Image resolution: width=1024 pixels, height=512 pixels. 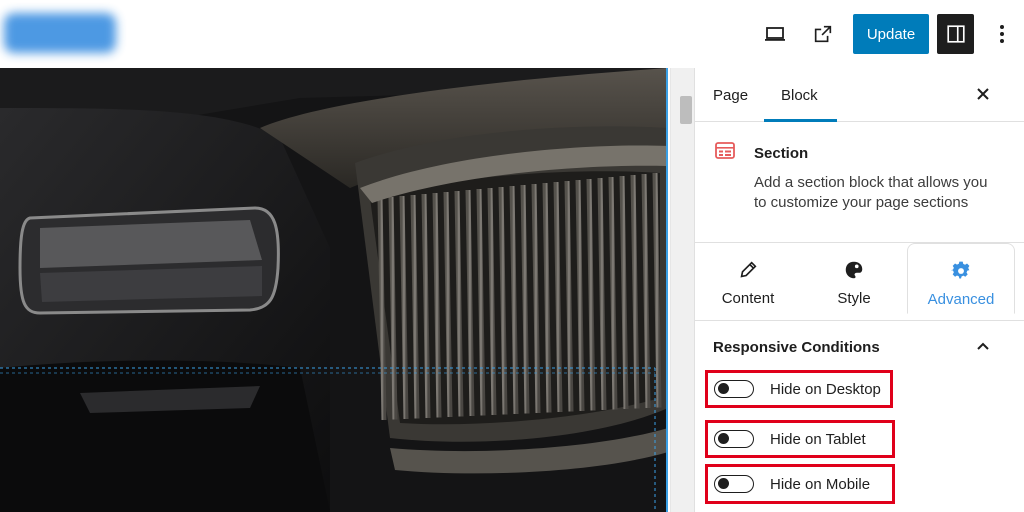 I want to click on hide-on-desktop-label: Hide on Desktop, so click(x=825, y=389).